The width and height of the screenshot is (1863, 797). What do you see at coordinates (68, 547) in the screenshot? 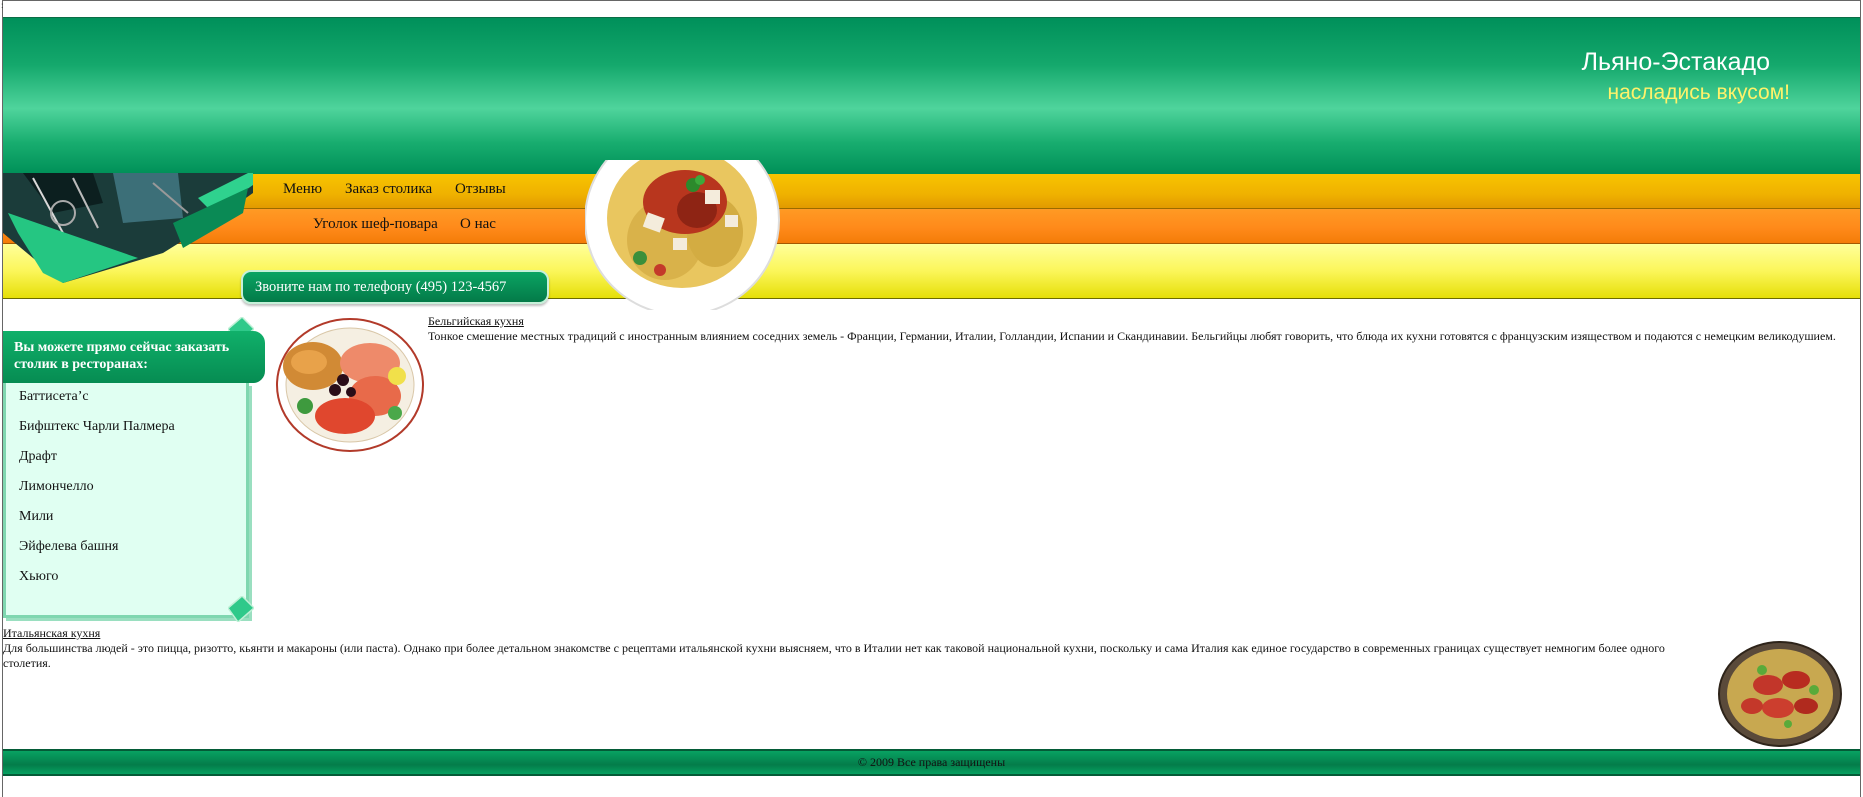
I see `sidebar-item-eiffel-tower: Эйфелева башня` at bounding box center [68, 547].